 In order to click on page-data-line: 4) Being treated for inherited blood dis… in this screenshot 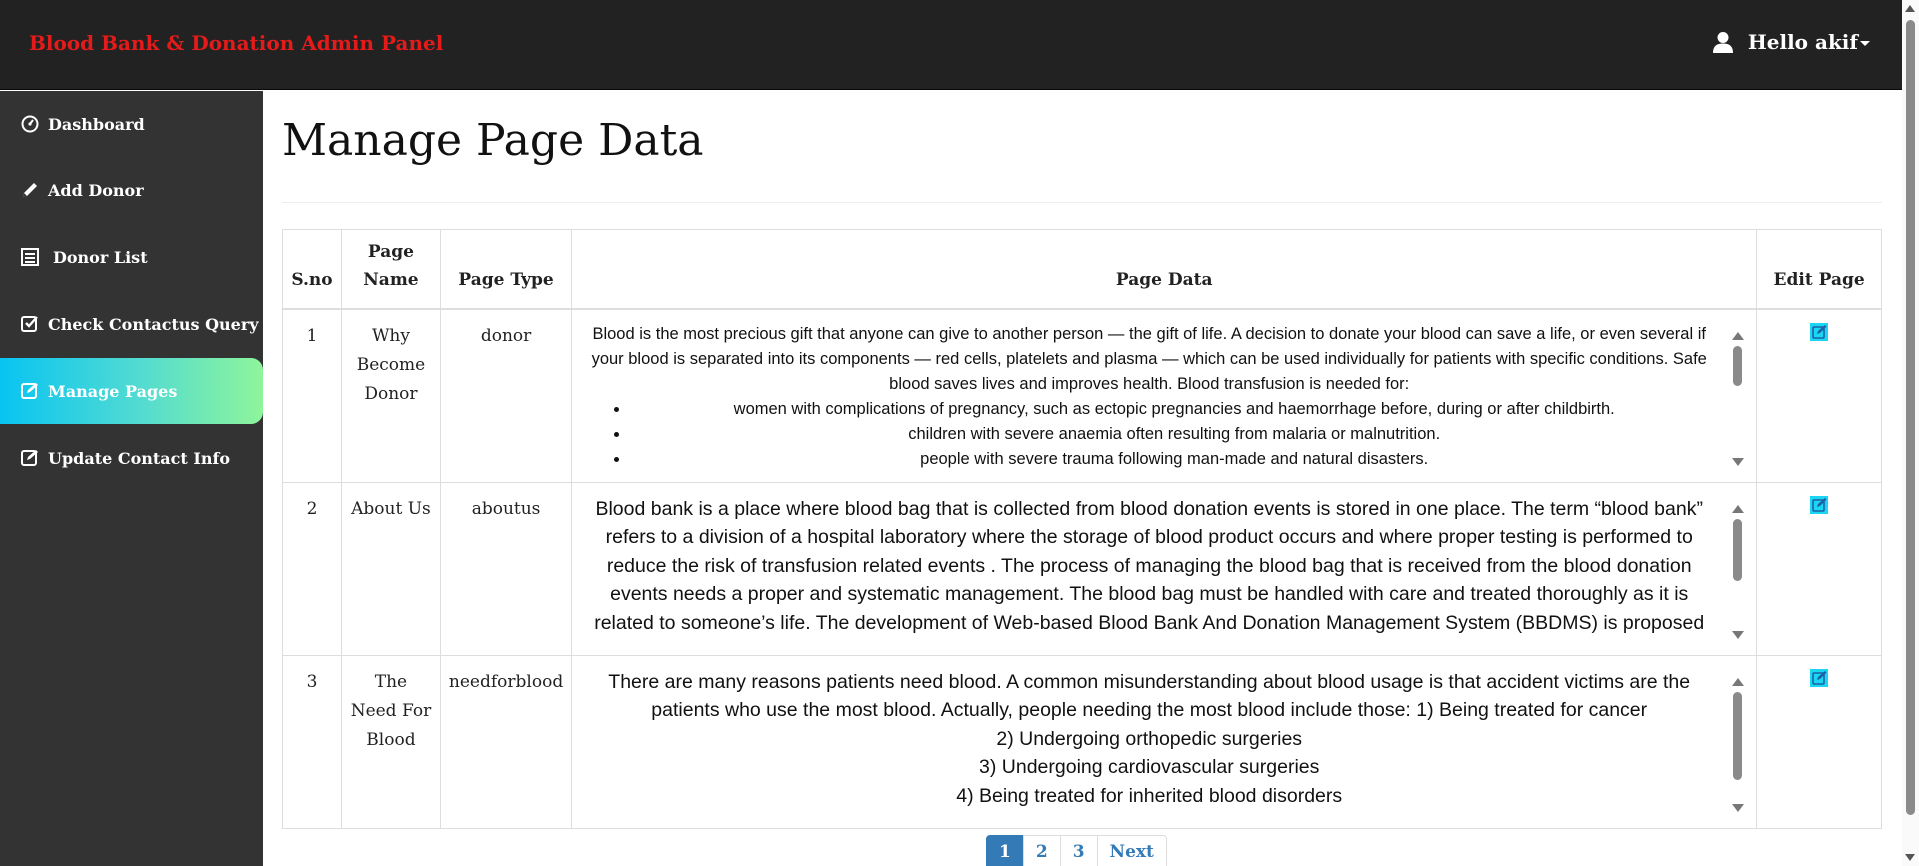, I will do `click(1149, 795)`.